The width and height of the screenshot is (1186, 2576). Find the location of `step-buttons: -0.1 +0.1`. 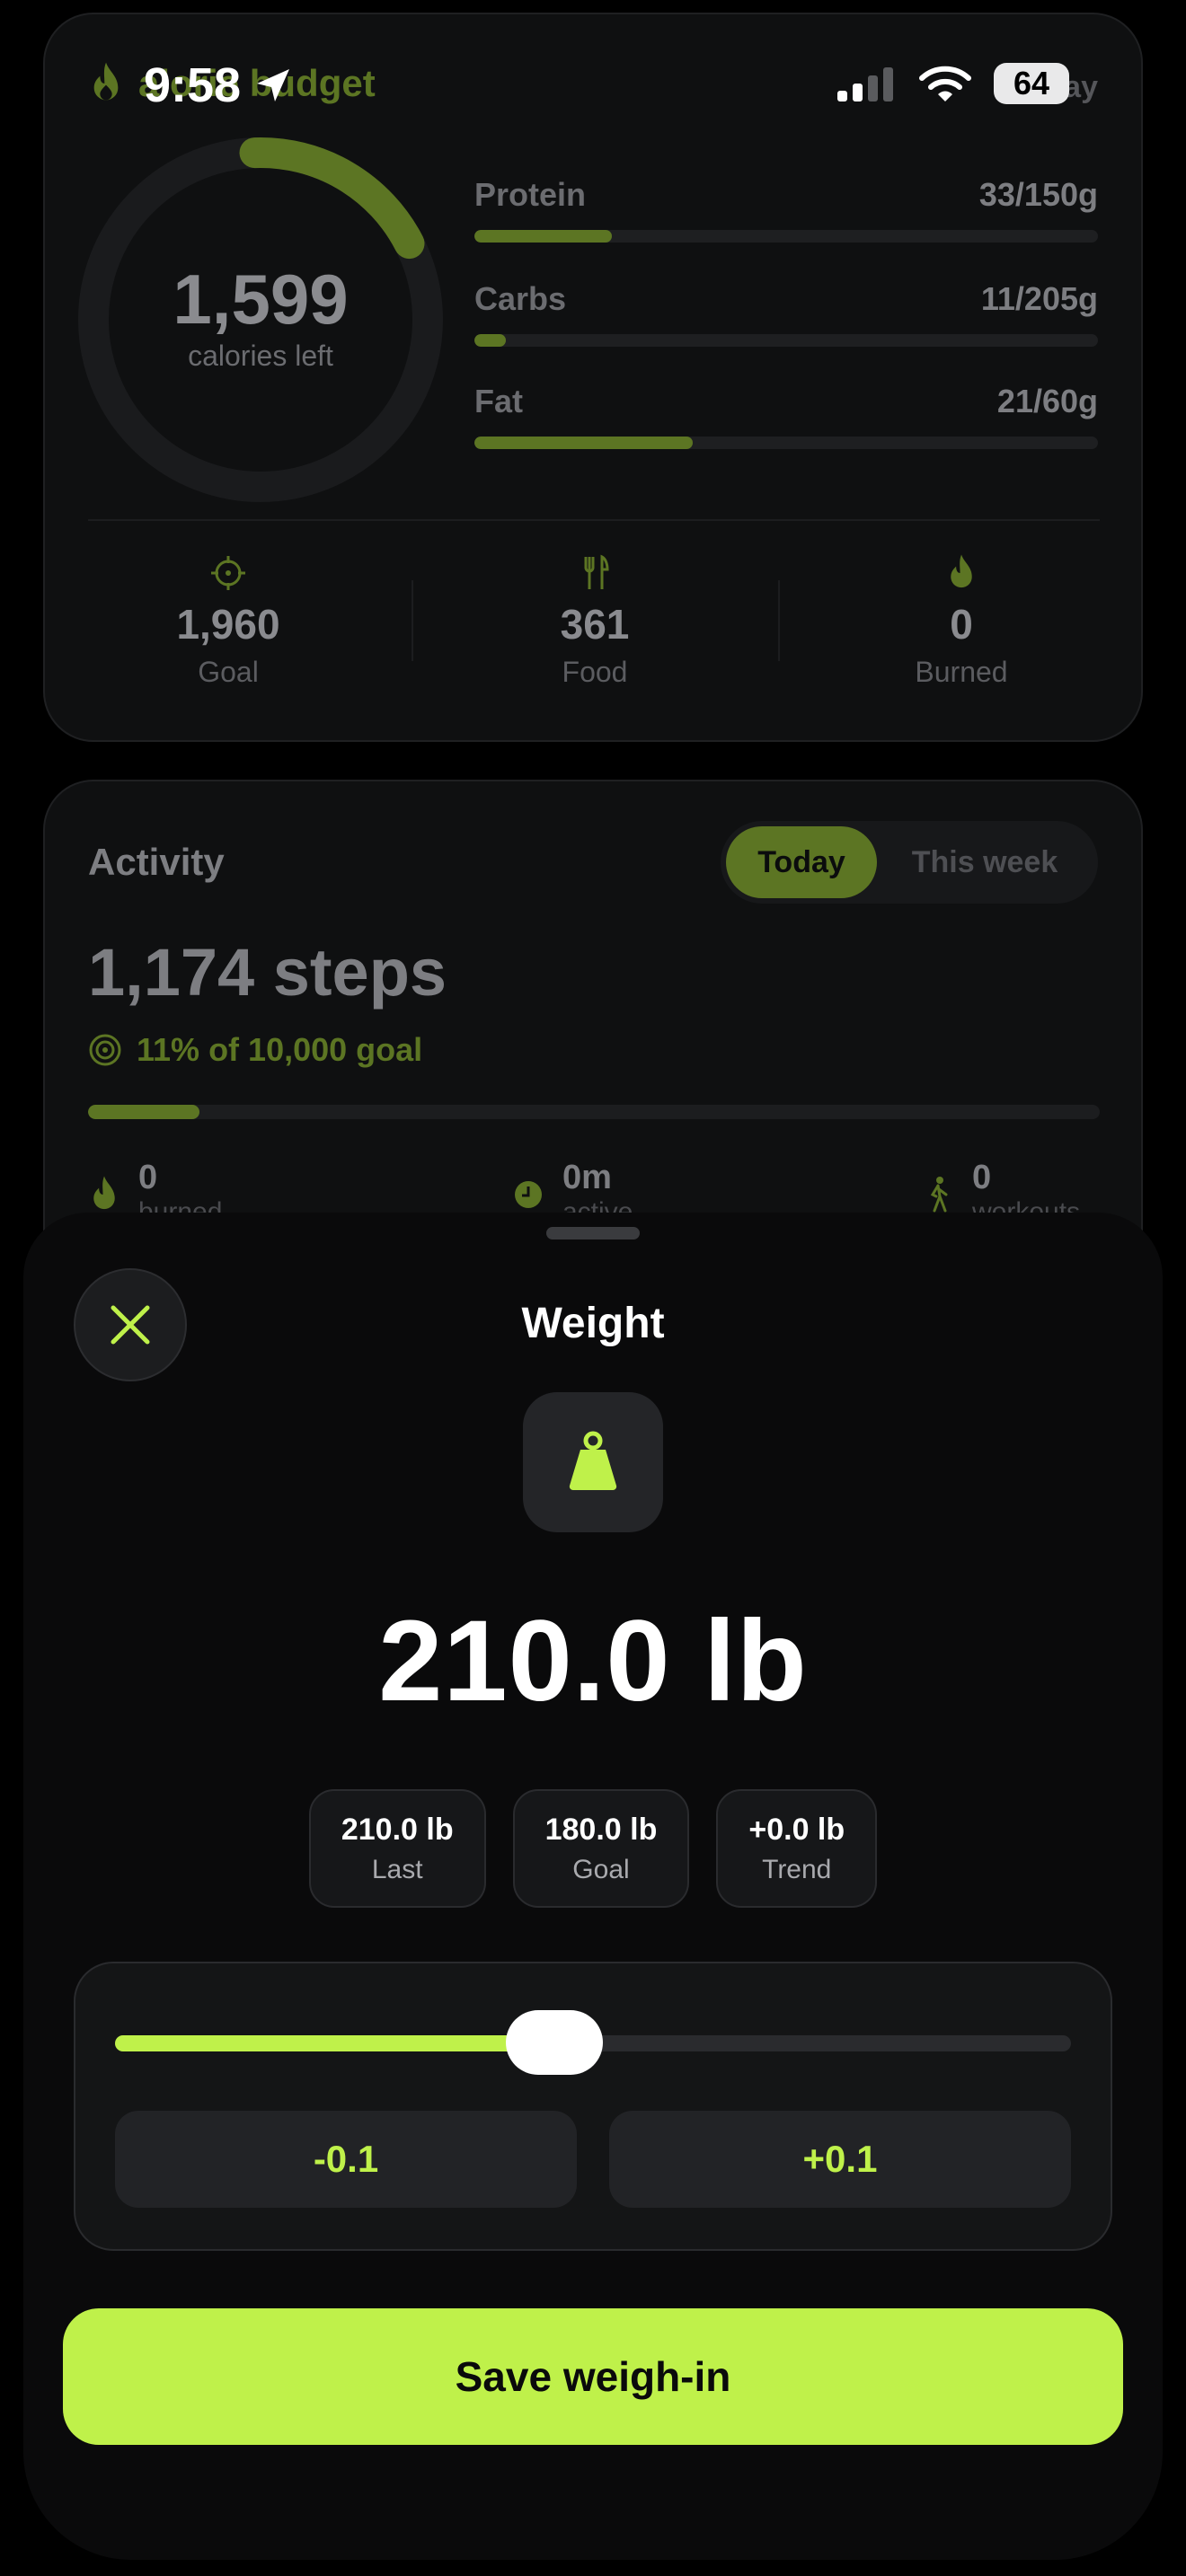

step-buttons: -0.1 +0.1 is located at coordinates (593, 2159).